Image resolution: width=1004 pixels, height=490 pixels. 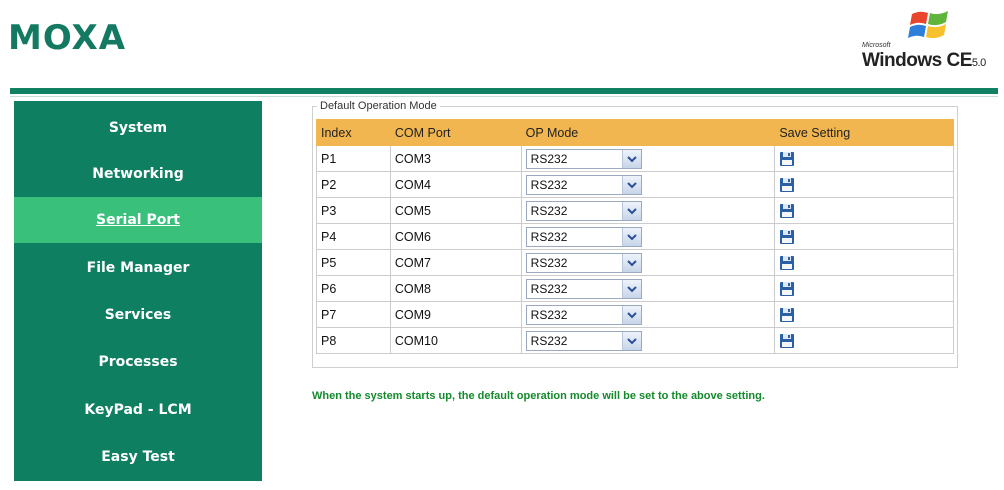 I want to click on header-divider, so click(x=504, y=91).